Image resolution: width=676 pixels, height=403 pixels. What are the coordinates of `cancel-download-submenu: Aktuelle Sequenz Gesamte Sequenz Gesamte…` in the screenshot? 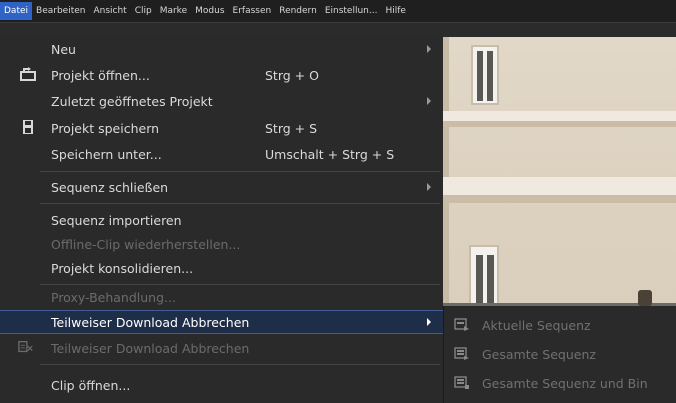 It's located at (559, 354).